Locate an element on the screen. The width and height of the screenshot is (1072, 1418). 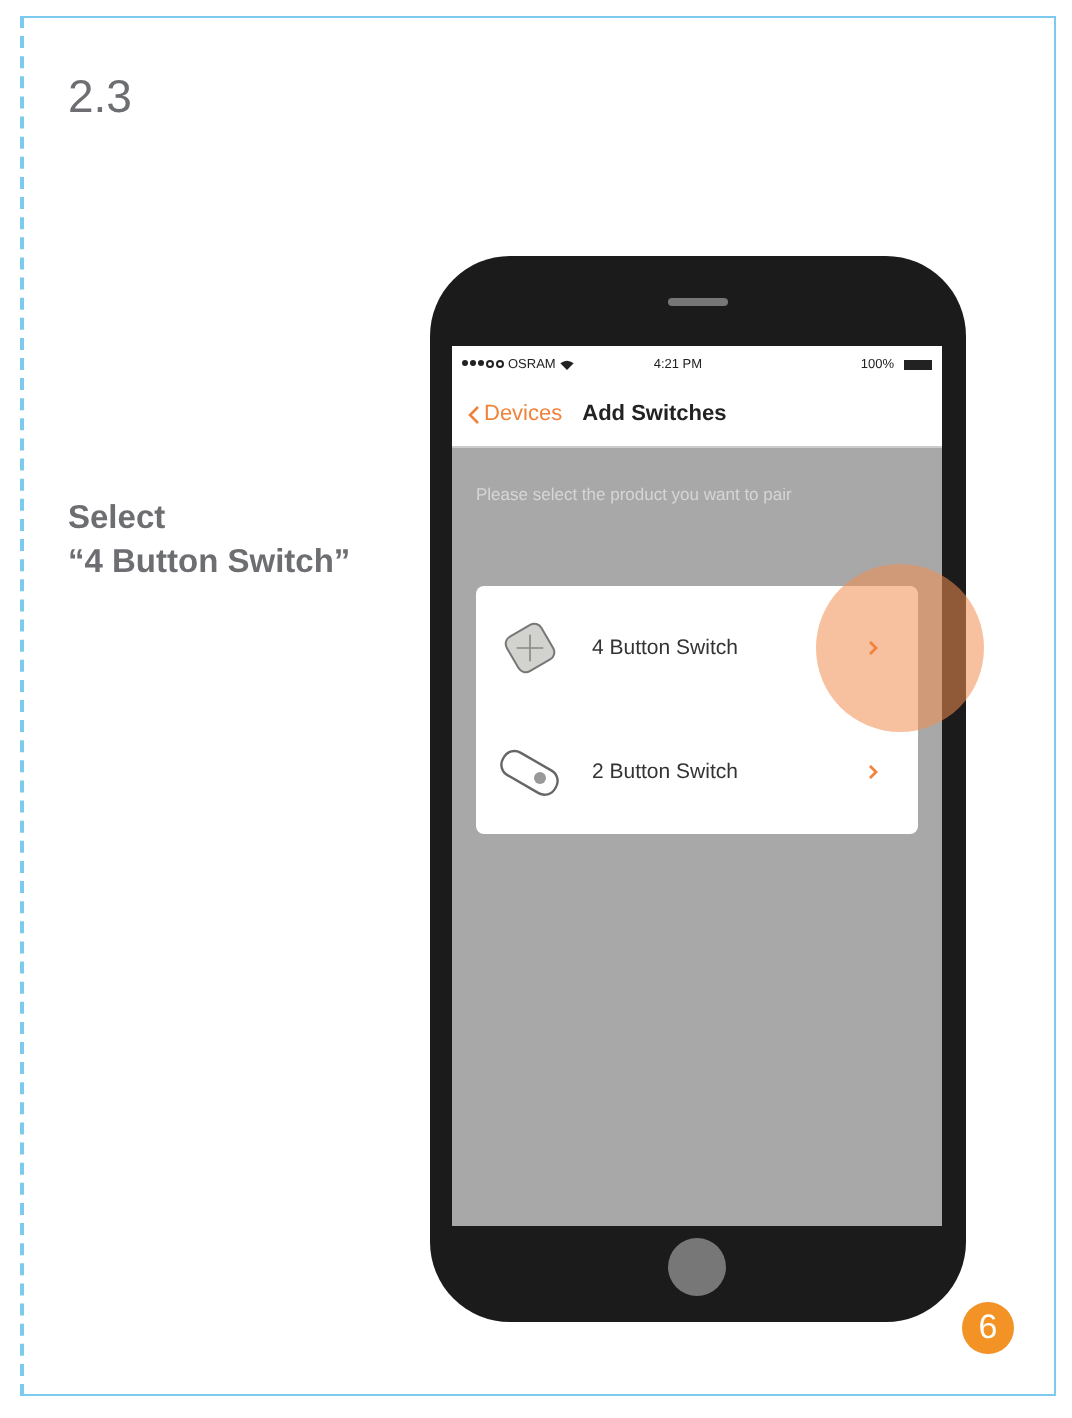
instruction-text: Select “4 Button Switch” is located at coordinates (210, 541).